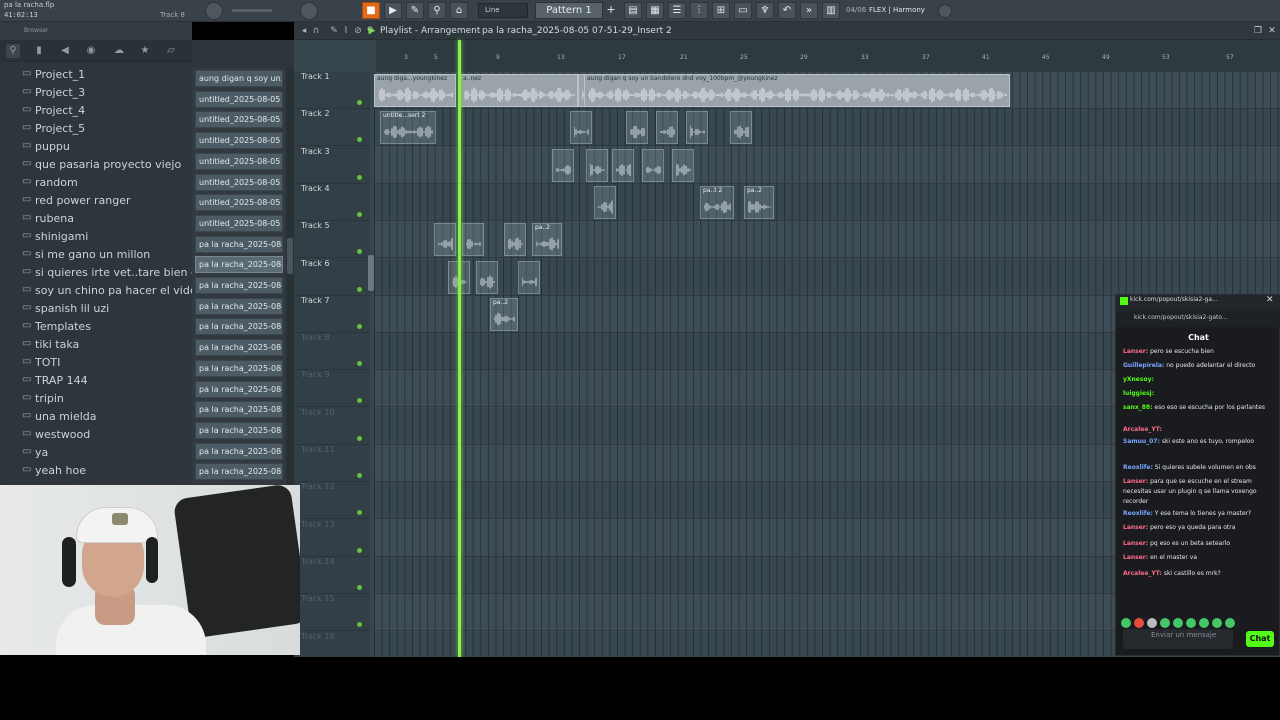  Describe the element at coordinates (437, 10) in the screenshot. I see `link-icon: ⚲` at that location.